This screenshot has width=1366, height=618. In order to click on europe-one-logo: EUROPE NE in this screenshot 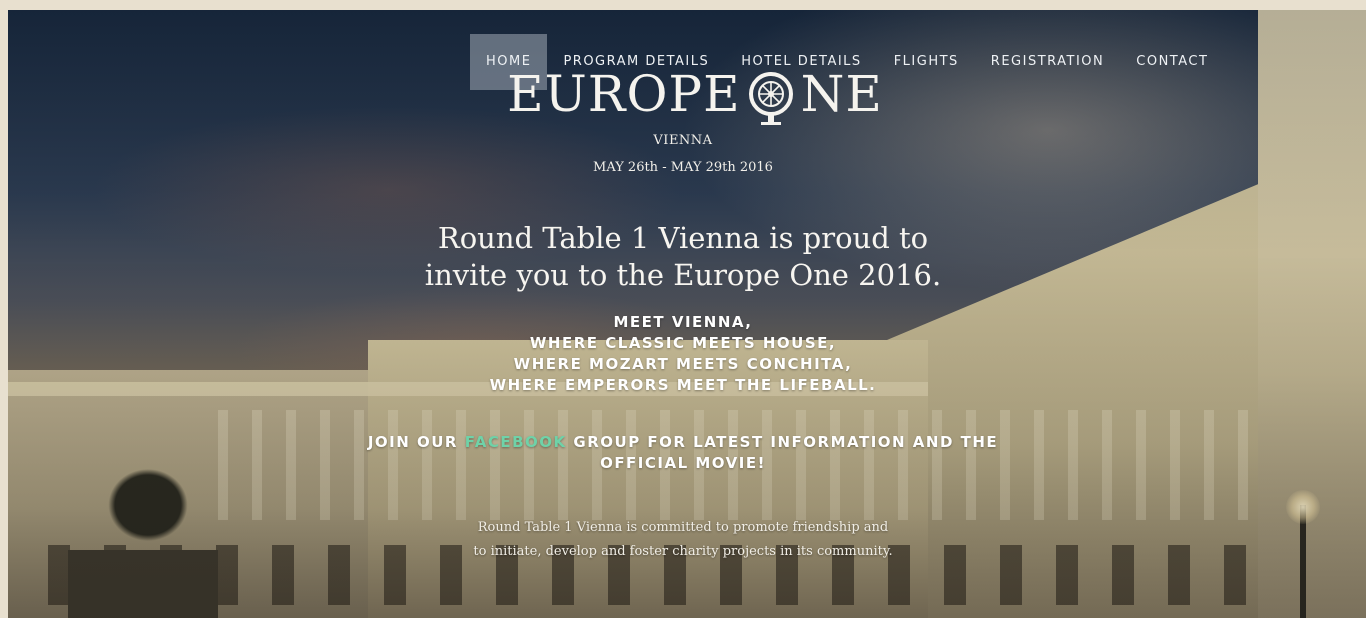, I will do `click(695, 94)`.